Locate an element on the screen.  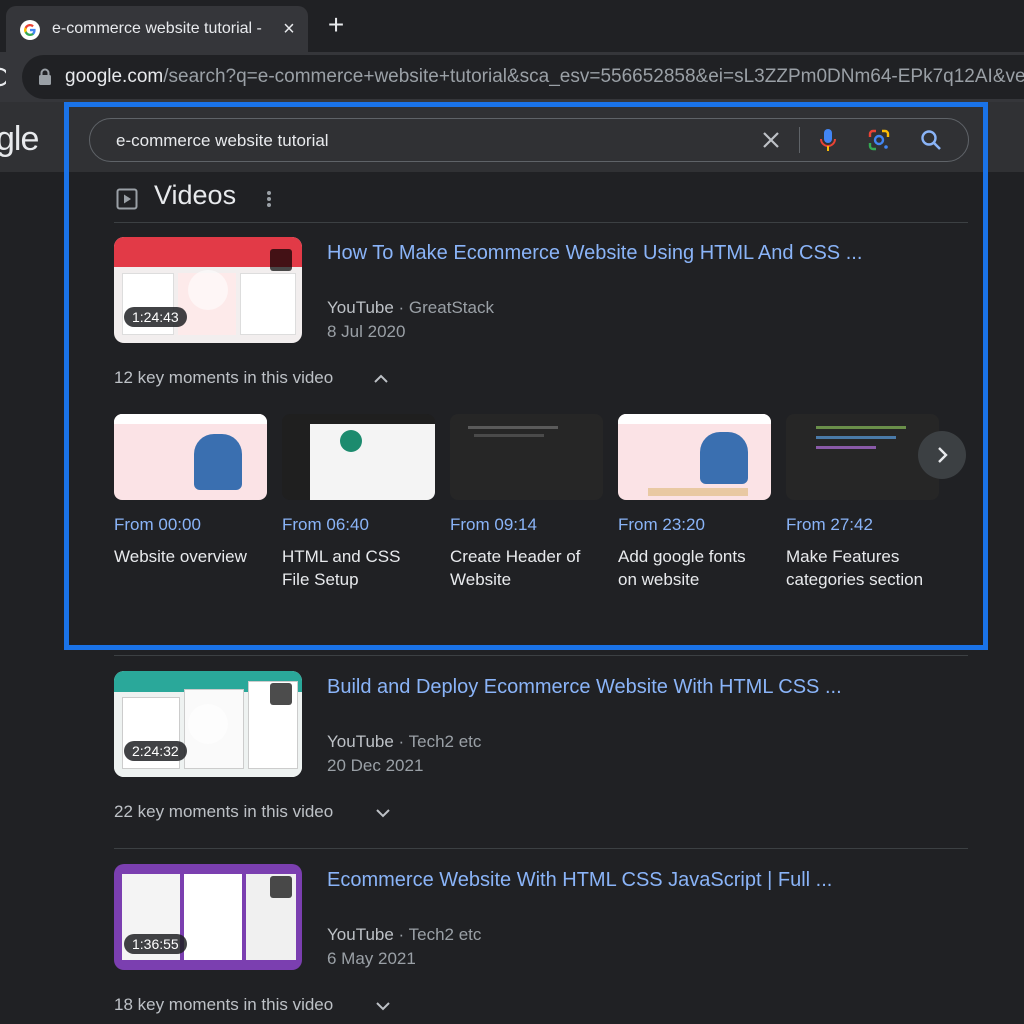
moment-label: Make Features categories section is located at coordinates (861, 568).